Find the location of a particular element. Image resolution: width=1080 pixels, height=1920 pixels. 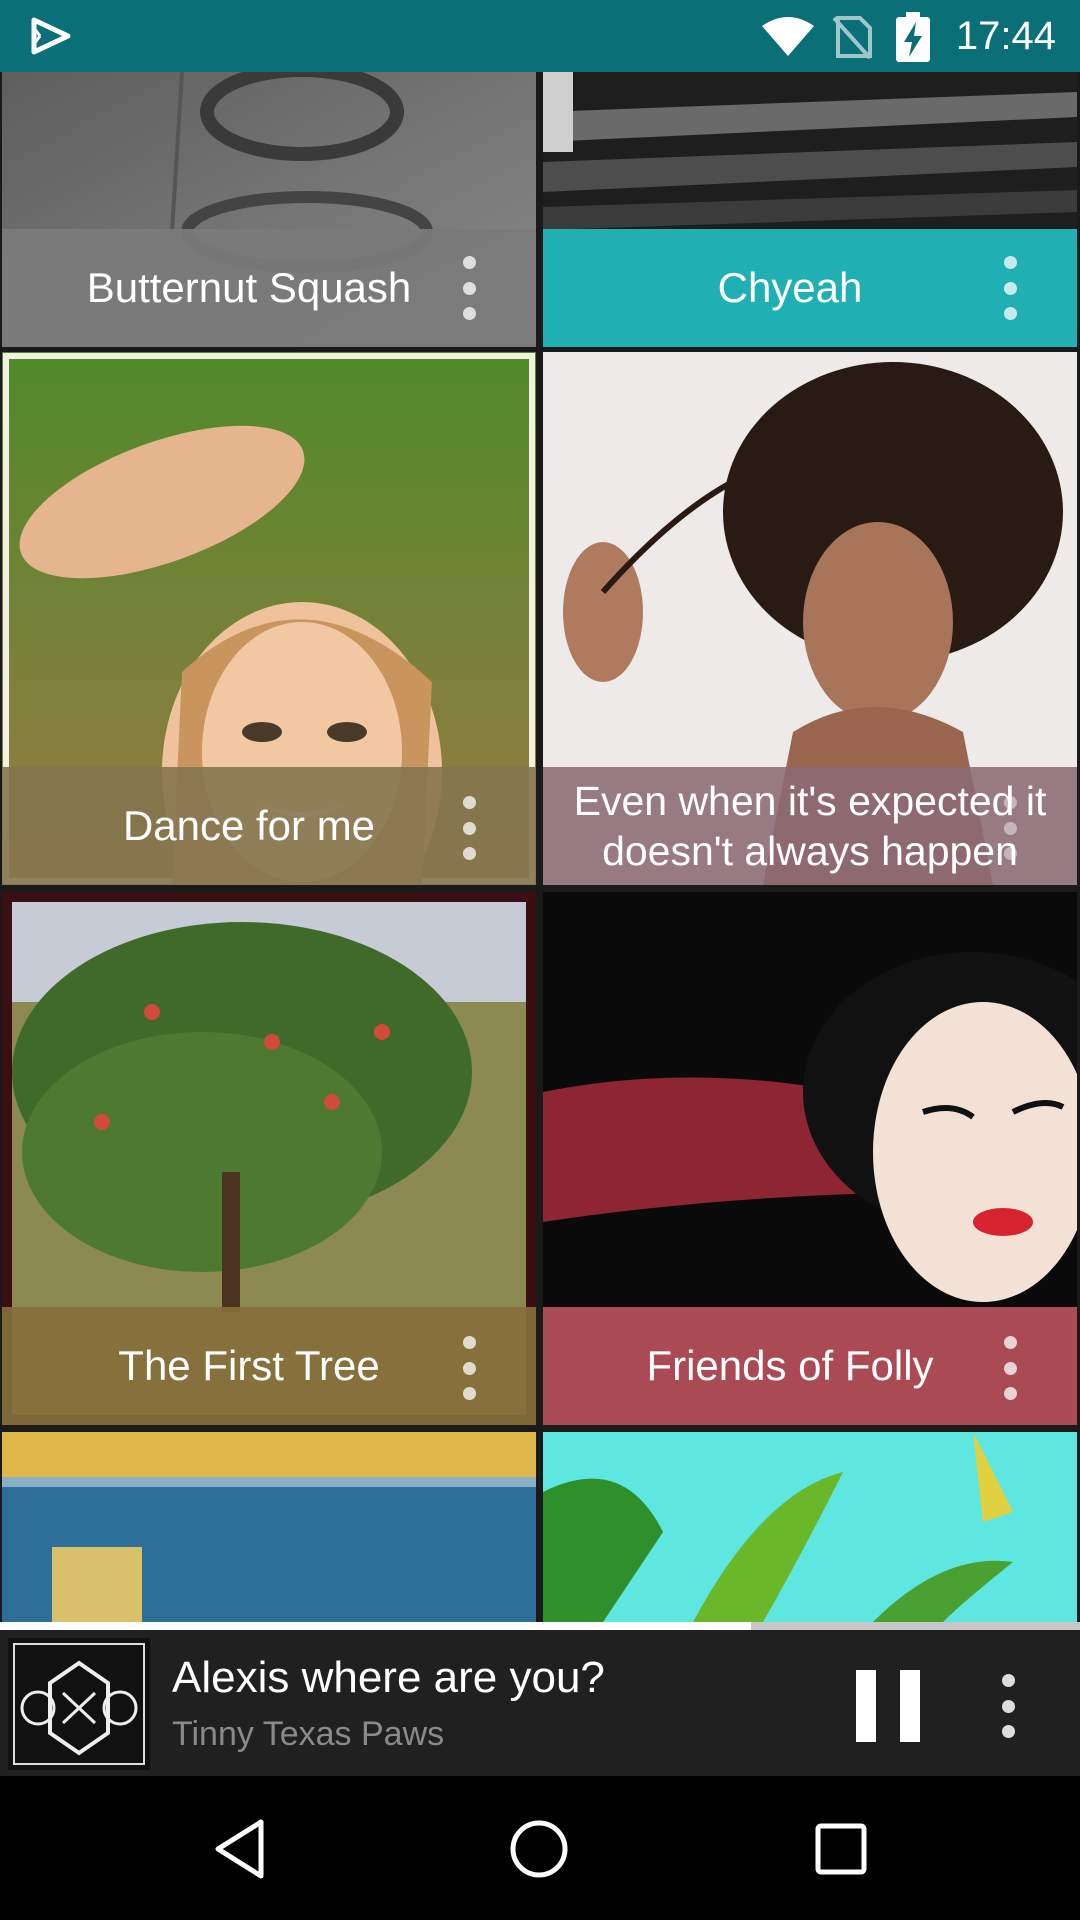

album-title: Butternut Squash is located at coordinates (249, 287).